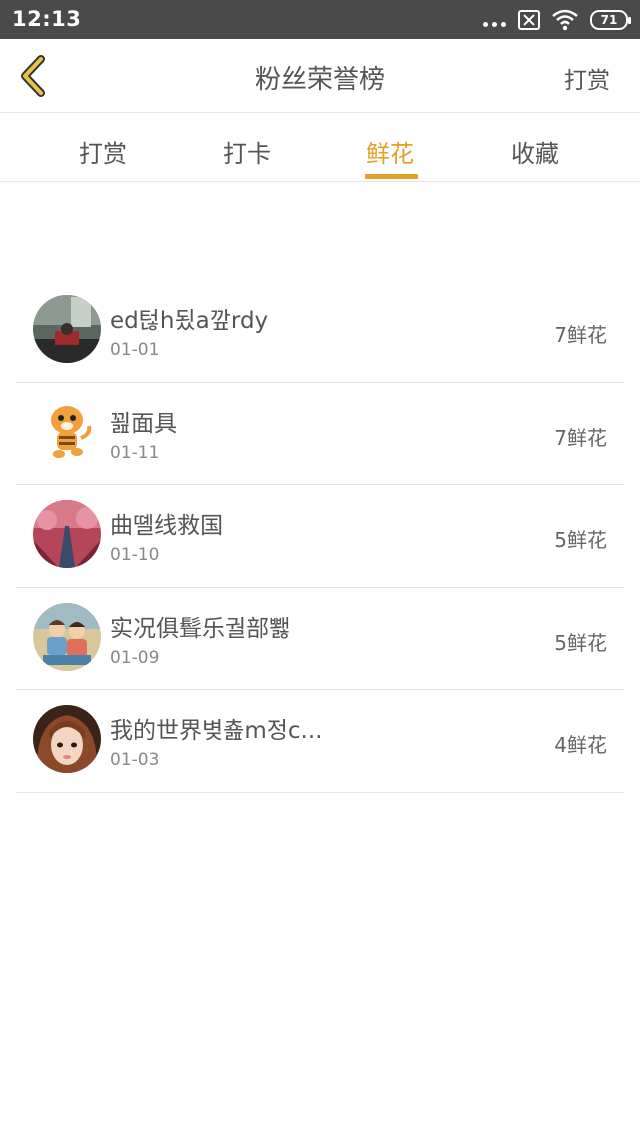  What do you see at coordinates (320, 639) in the screenshot?
I see `list-item: 实况俱髶乐궐部뾇 01-09 5鲜花` at bounding box center [320, 639].